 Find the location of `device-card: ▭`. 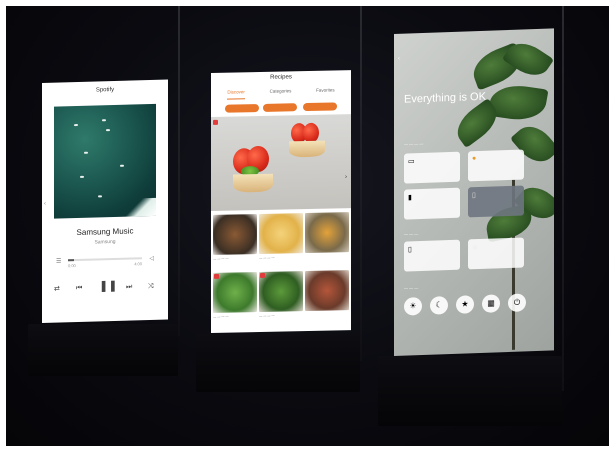

device-card: ▭ is located at coordinates (432, 167).